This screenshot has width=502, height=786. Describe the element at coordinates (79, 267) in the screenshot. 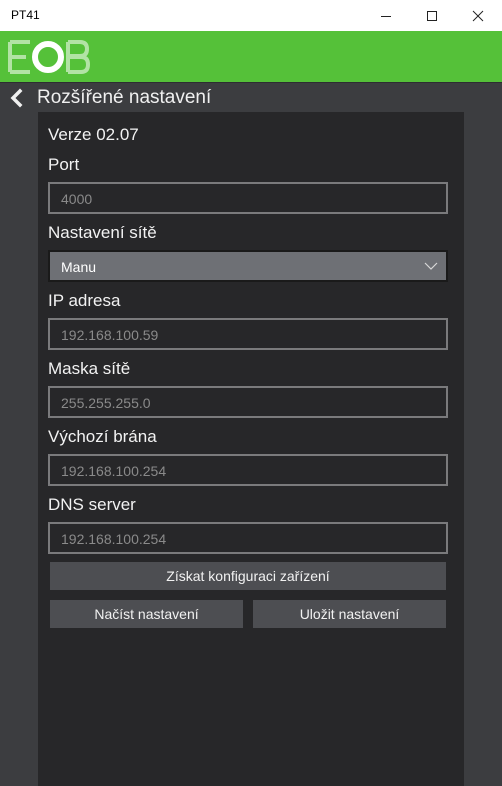

I see `network-mode-value: Manu` at that location.